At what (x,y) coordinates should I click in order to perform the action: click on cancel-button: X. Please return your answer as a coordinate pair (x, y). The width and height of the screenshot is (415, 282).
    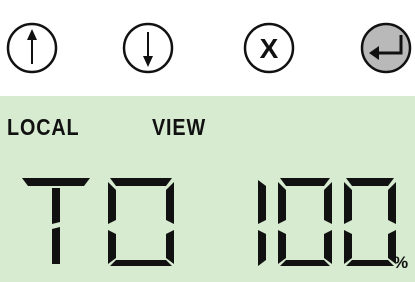
    Looking at the image, I should click on (269, 48).